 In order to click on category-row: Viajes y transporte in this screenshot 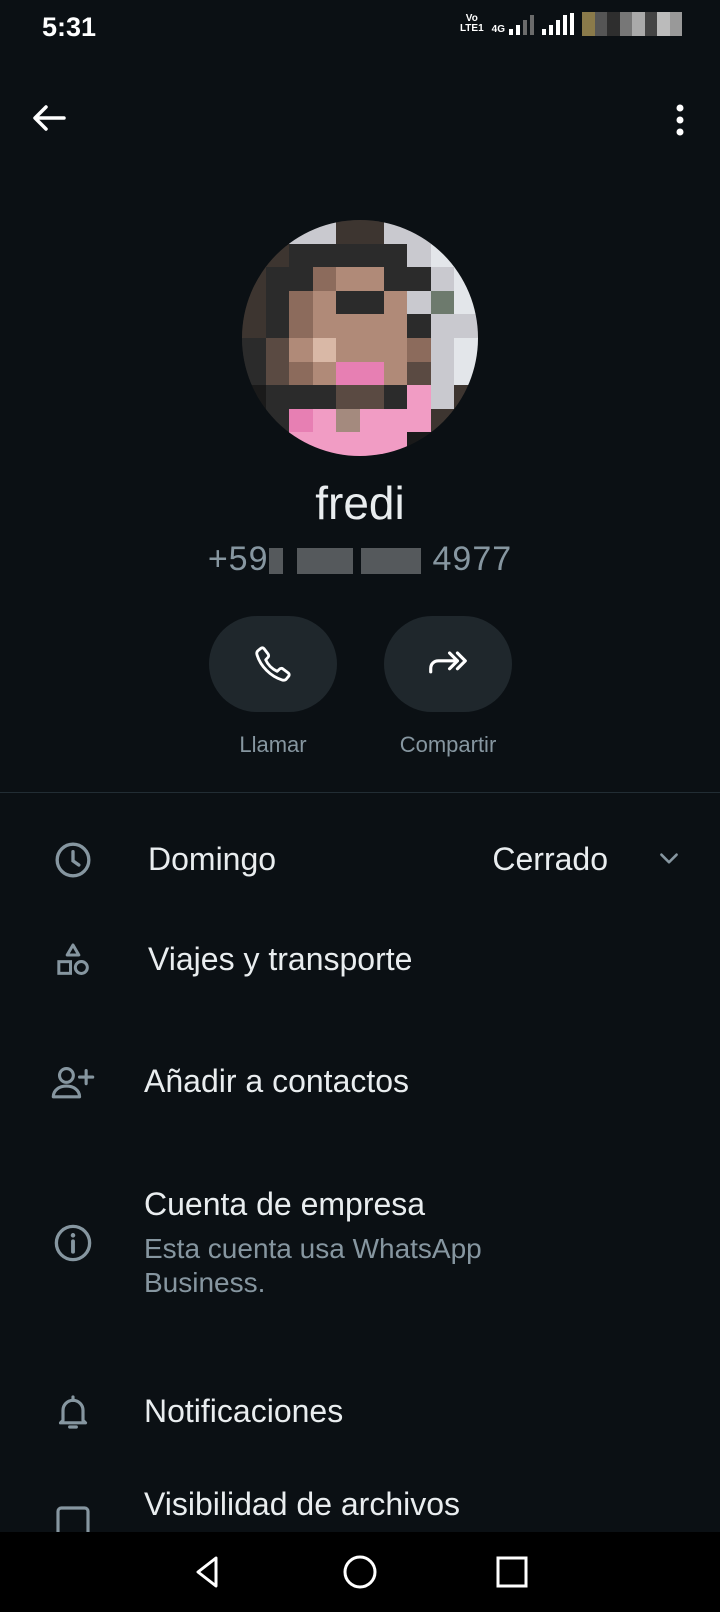, I will do `click(360, 960)`.